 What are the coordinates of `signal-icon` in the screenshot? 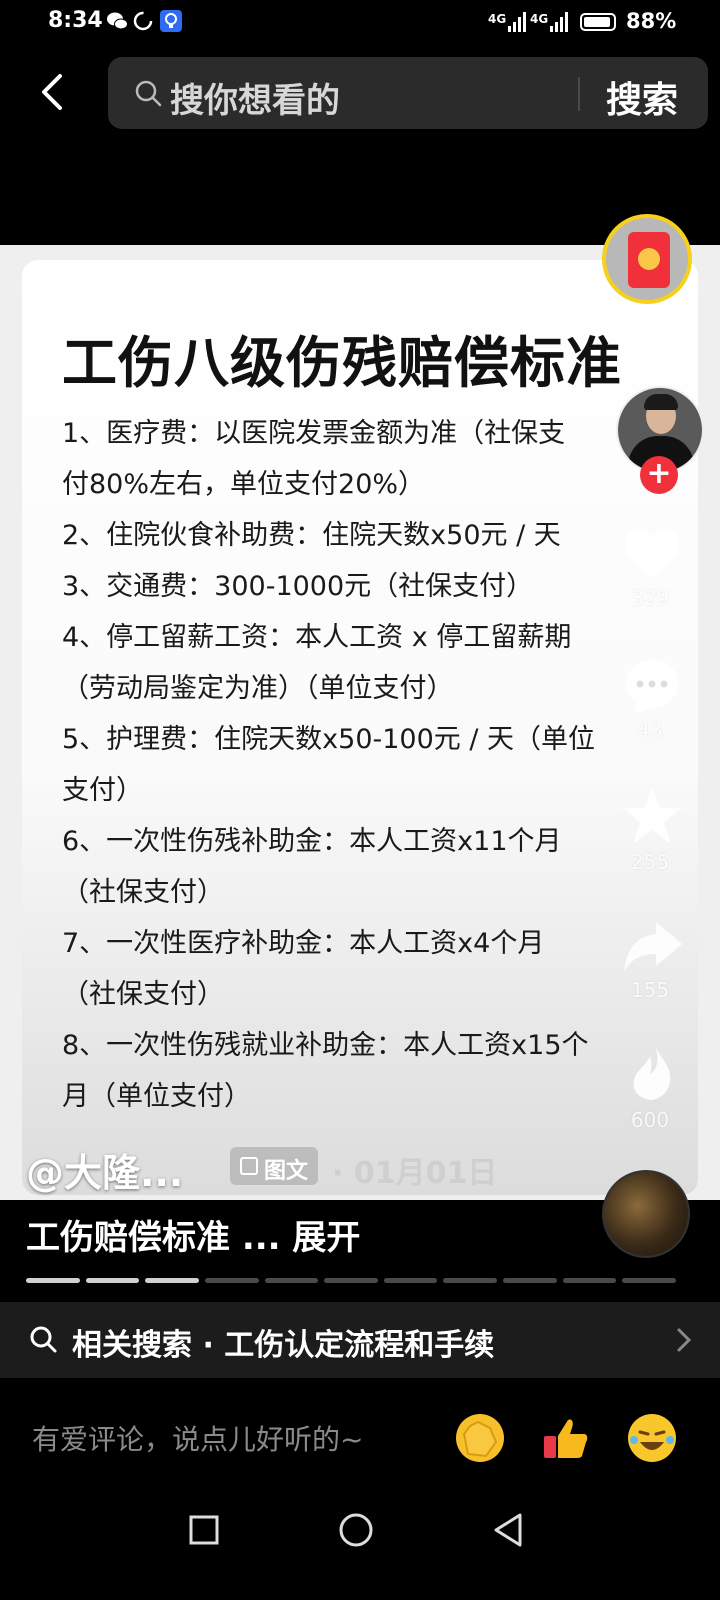 It's located at (517, 24).